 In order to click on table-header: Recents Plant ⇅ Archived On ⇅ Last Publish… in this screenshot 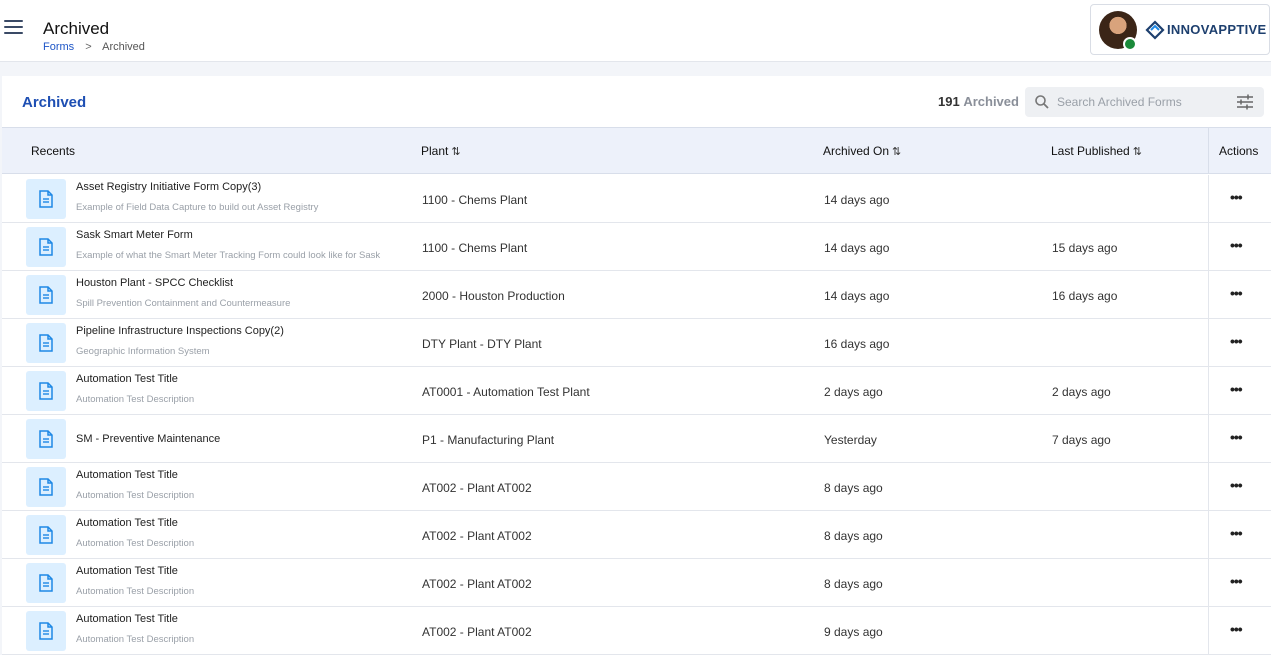, I will do `click(636, 150)`.